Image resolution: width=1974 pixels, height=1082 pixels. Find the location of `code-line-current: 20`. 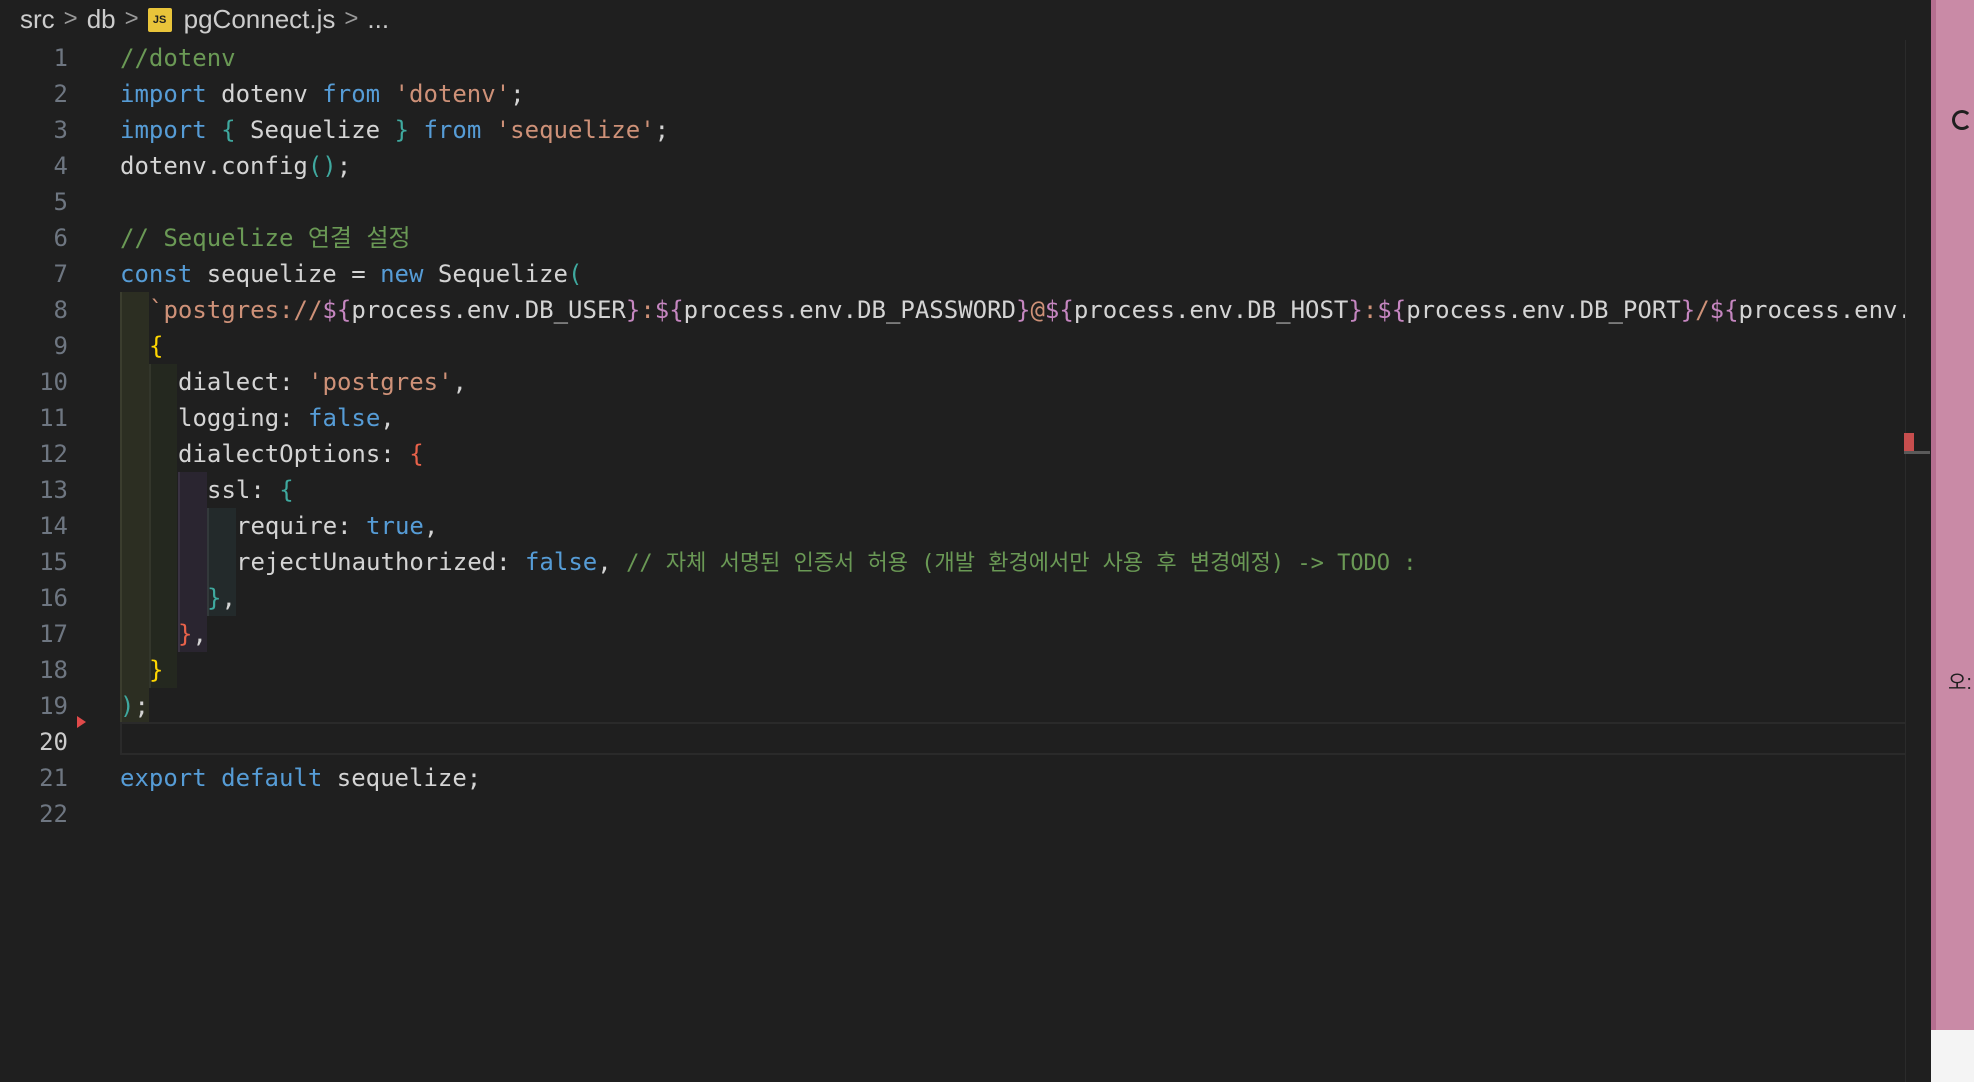

code-line-current: 20 is located at coordinates (965, 742).